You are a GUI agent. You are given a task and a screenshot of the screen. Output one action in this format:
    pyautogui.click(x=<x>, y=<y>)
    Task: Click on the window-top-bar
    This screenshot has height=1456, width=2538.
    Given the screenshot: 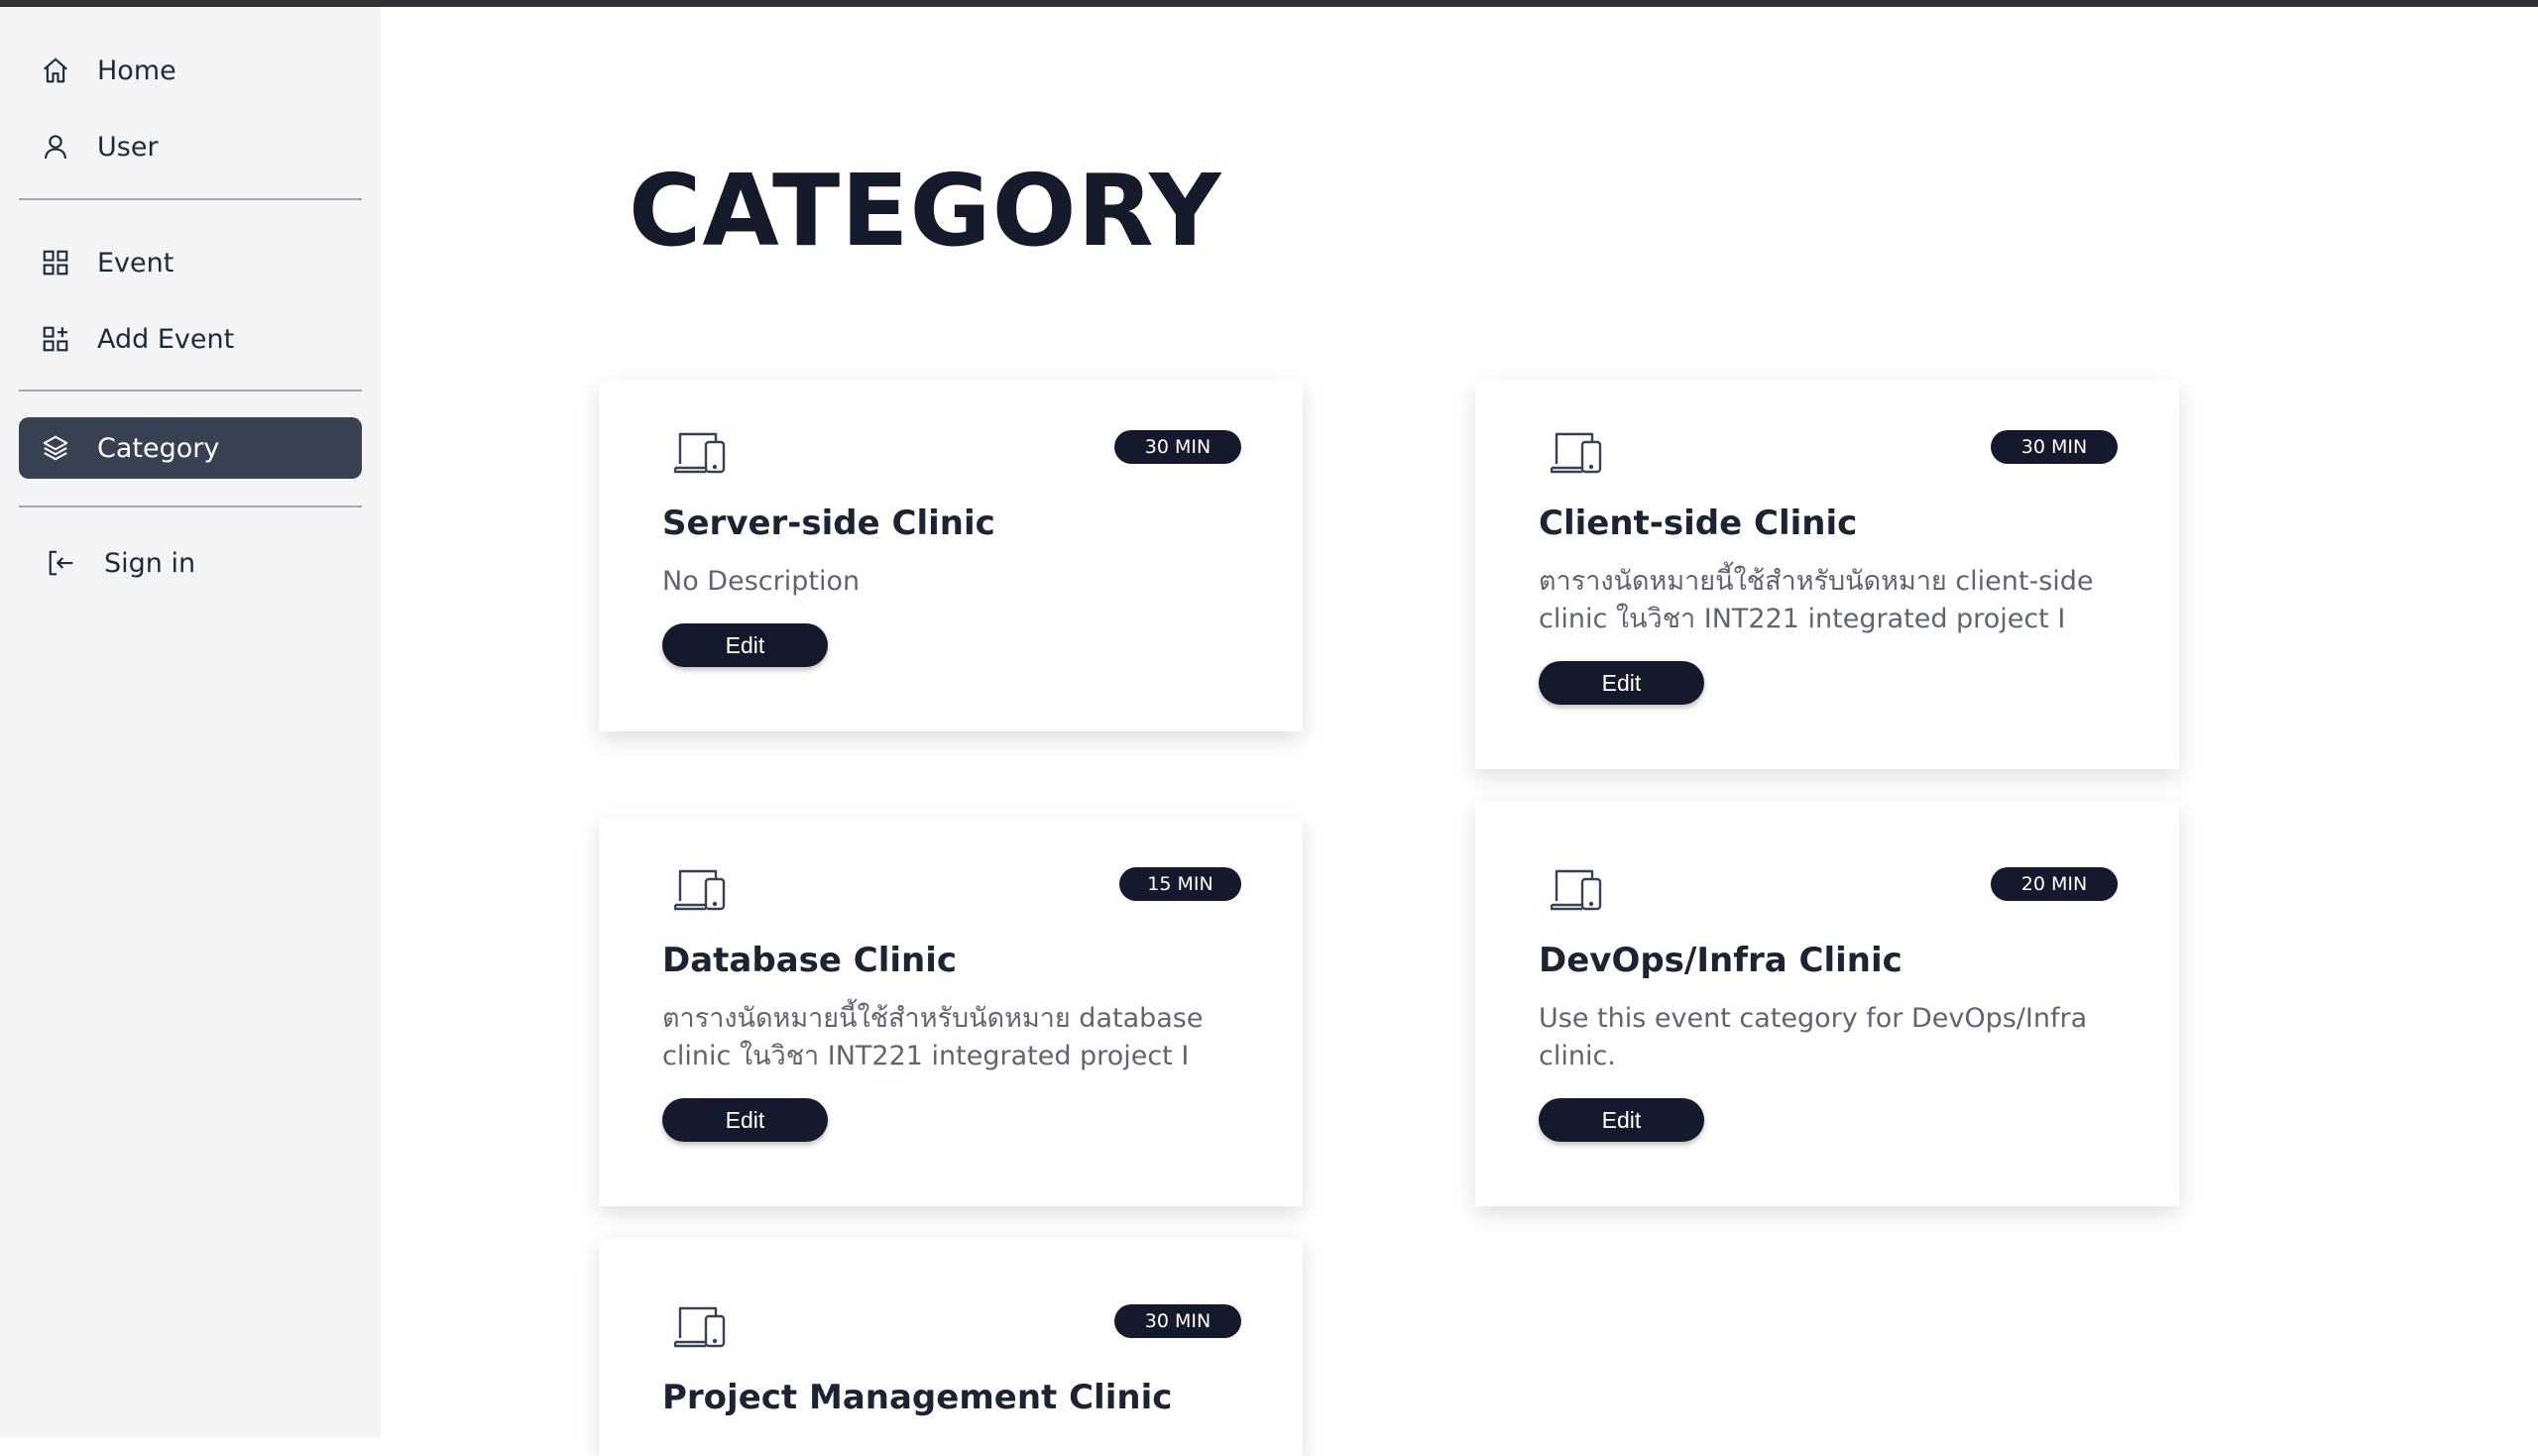 What is the action you would take?
    pyautogui.click(x=1269, y=3)
    